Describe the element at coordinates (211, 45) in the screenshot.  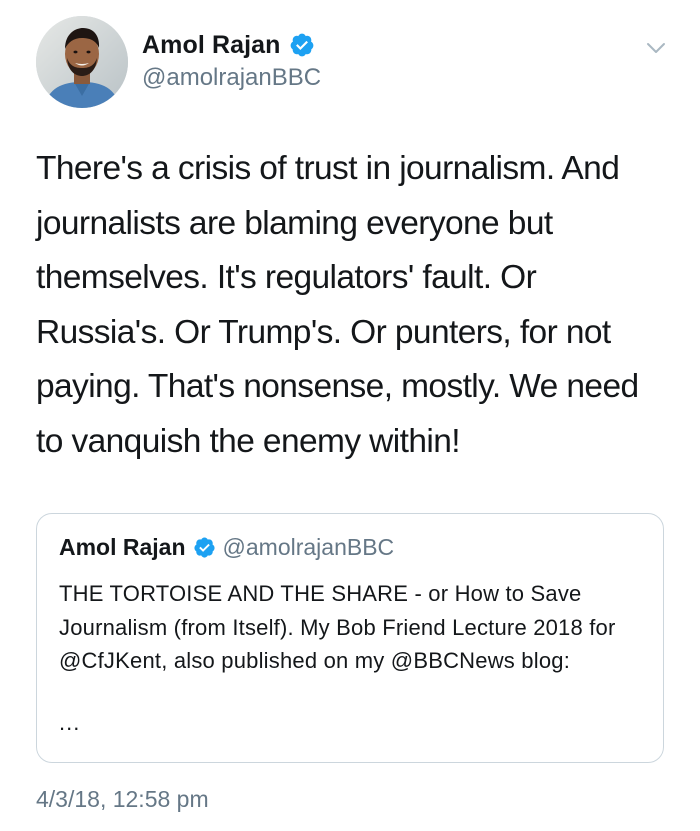
I see `author-name: Amol Rajan` at that location.